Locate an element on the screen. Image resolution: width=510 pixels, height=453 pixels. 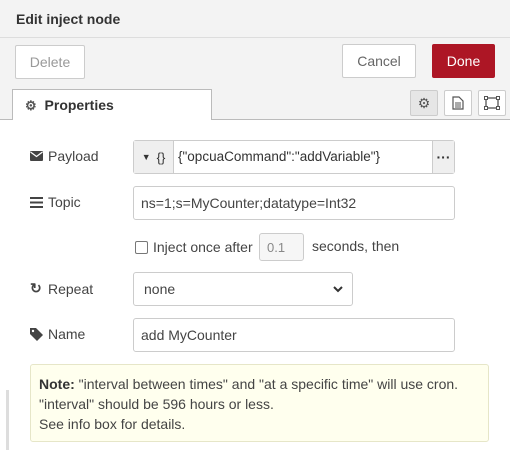
payload-value: {"opcuaCommand":"addVariable"} is located at coordinates (279, 156).